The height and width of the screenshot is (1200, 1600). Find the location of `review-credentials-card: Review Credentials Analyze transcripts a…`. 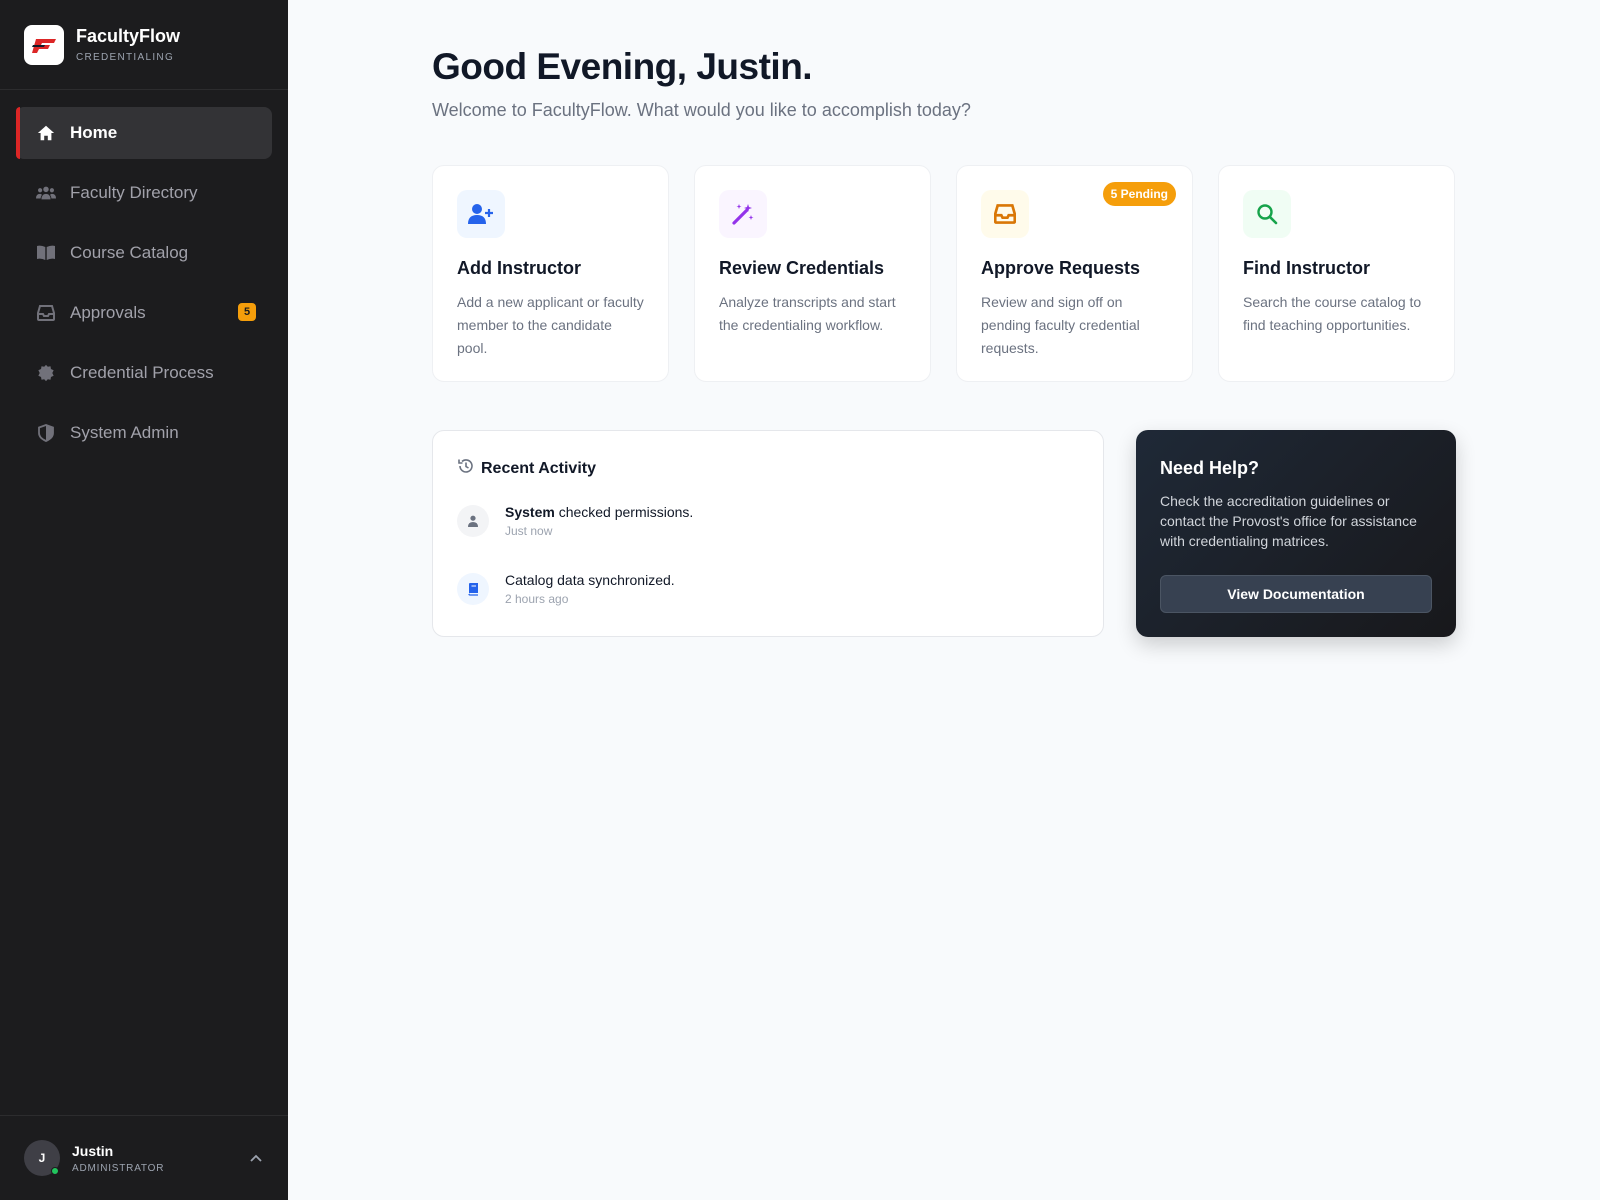

review-credentials-card: Review Credentials Analyze transcripts a… is located at coordinates (812, 273).